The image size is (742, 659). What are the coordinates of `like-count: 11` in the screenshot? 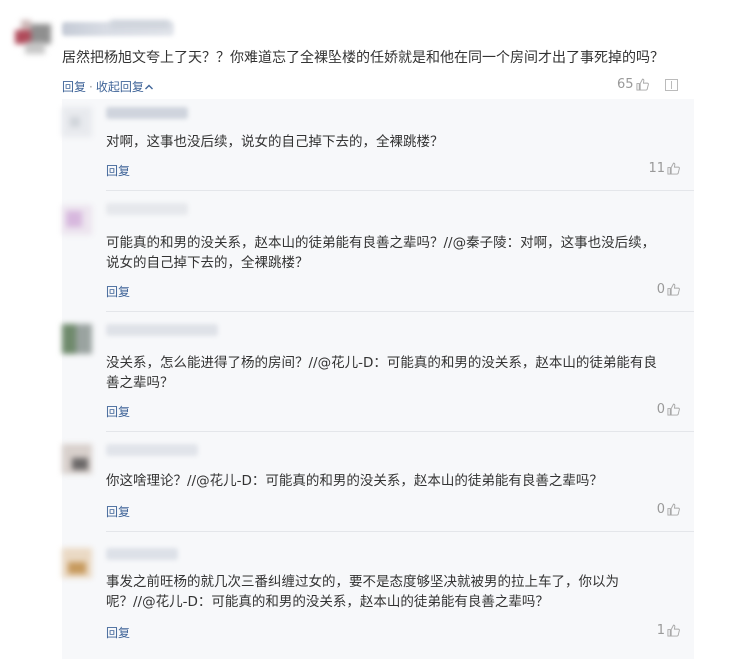 It's located at (656, 168).